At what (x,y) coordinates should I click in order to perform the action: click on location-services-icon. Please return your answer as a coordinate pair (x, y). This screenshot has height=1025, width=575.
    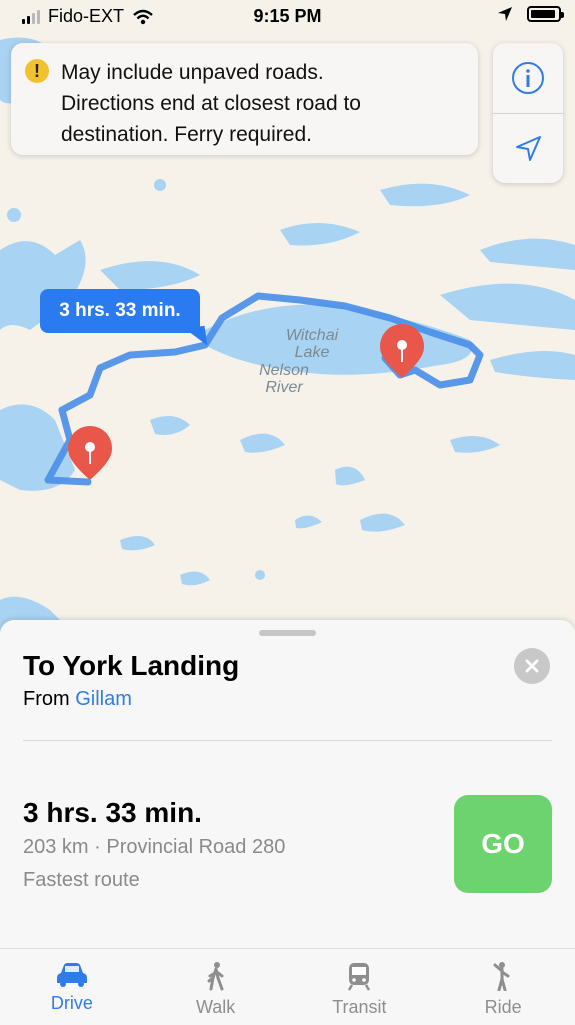
    Looking at the image, I should click on (505, 14).